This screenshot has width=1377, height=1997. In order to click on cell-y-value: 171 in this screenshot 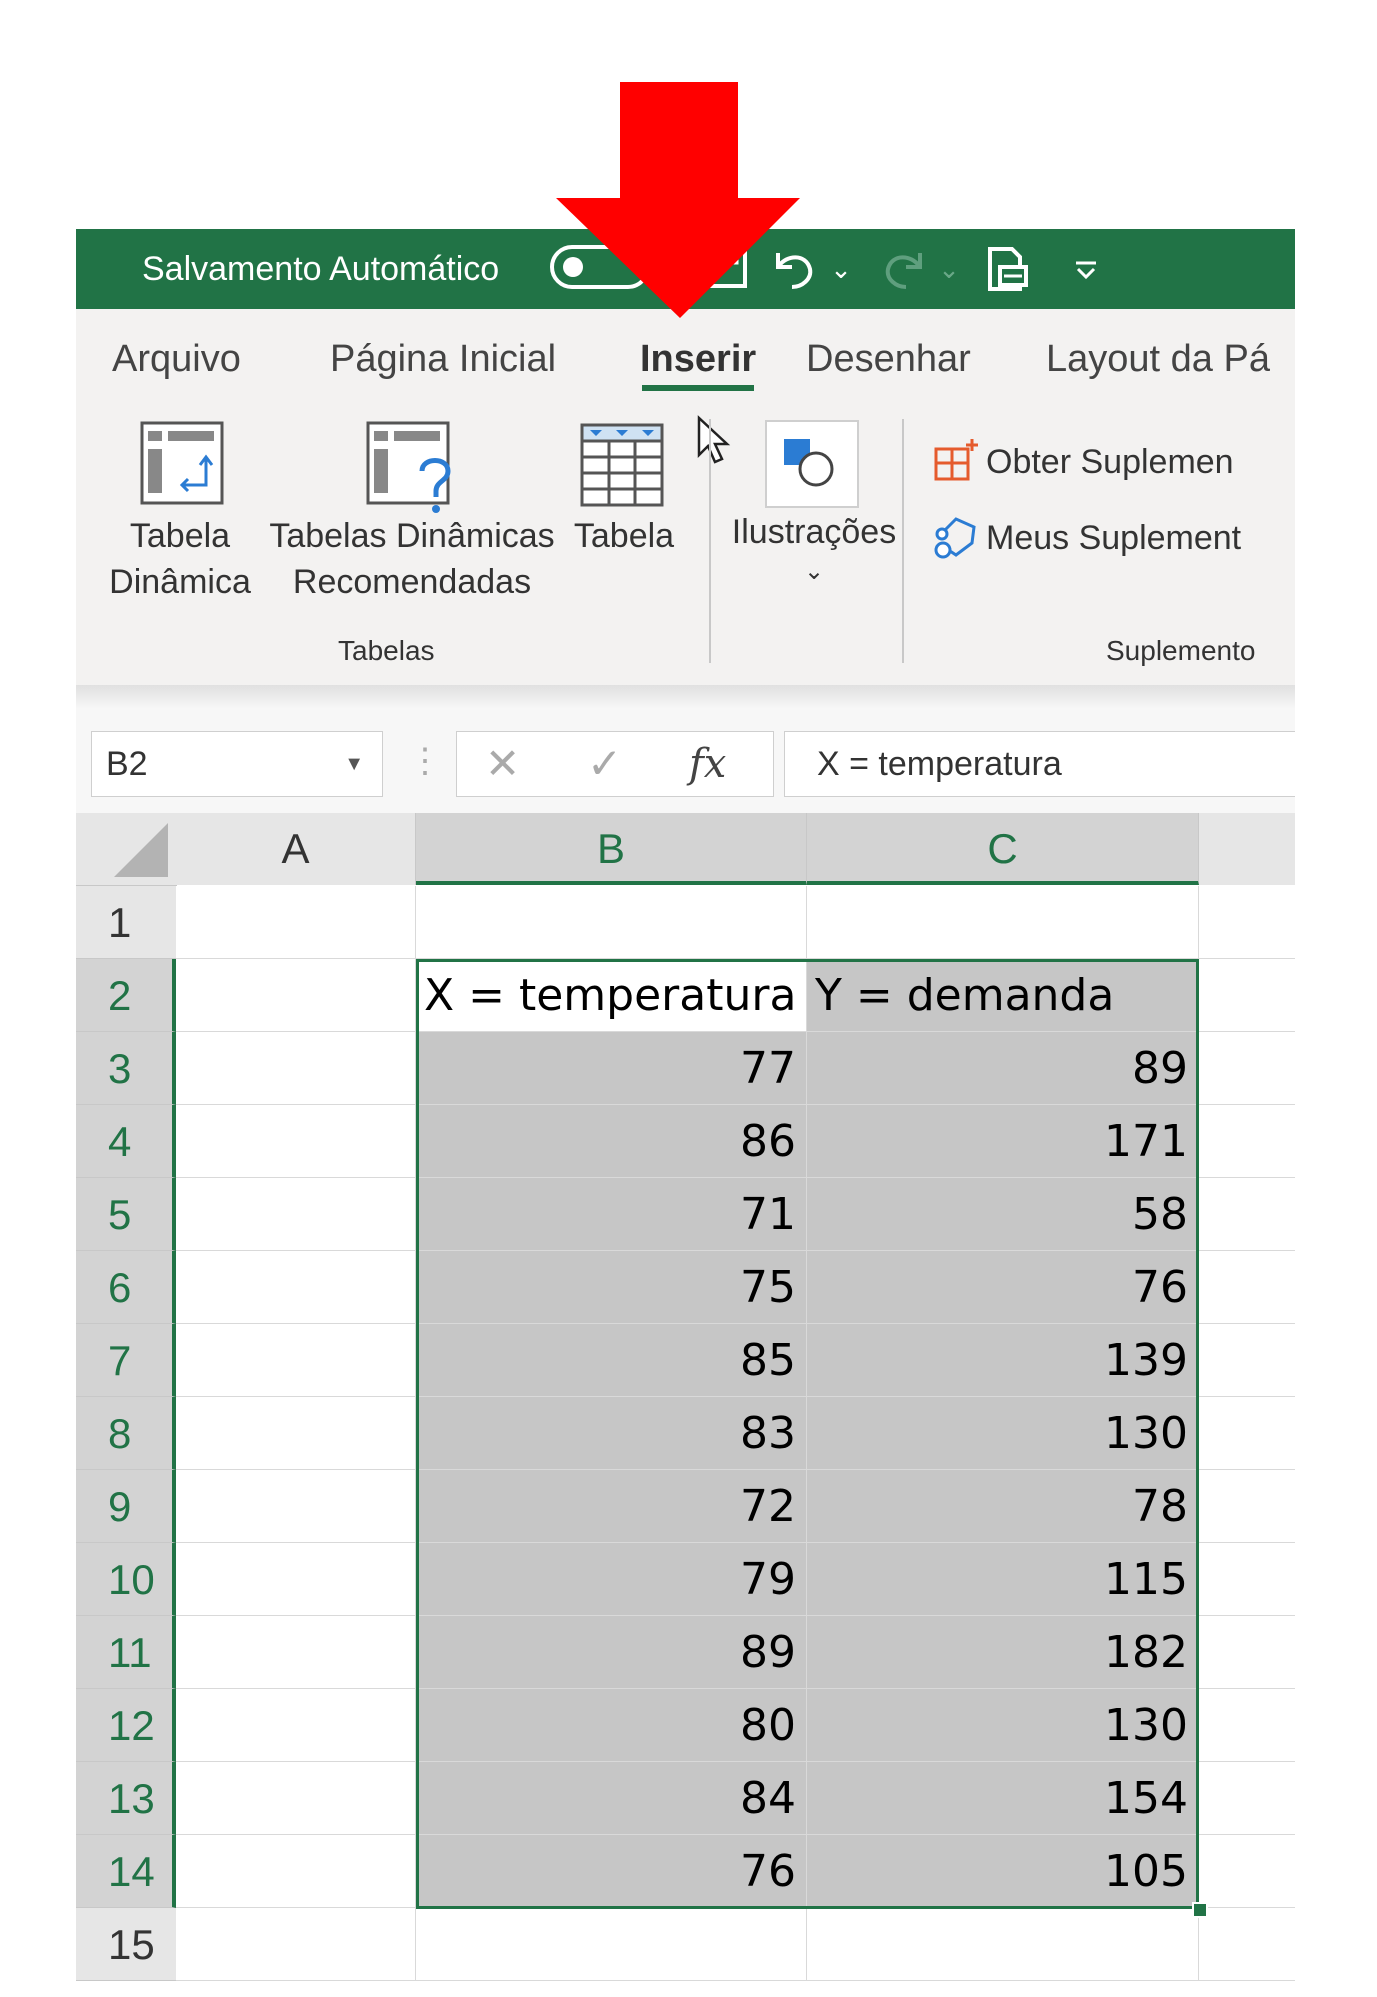, I will do `click(1003, 1141)`.